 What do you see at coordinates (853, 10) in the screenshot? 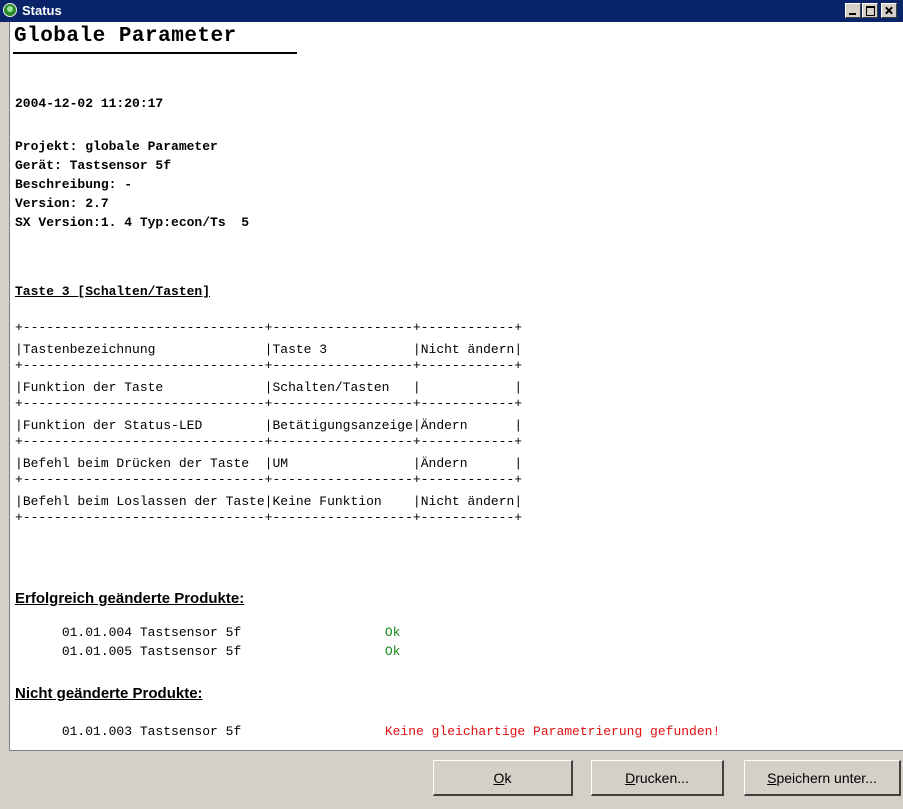
I see `minimize-icon` at bounding box center [853, 10].